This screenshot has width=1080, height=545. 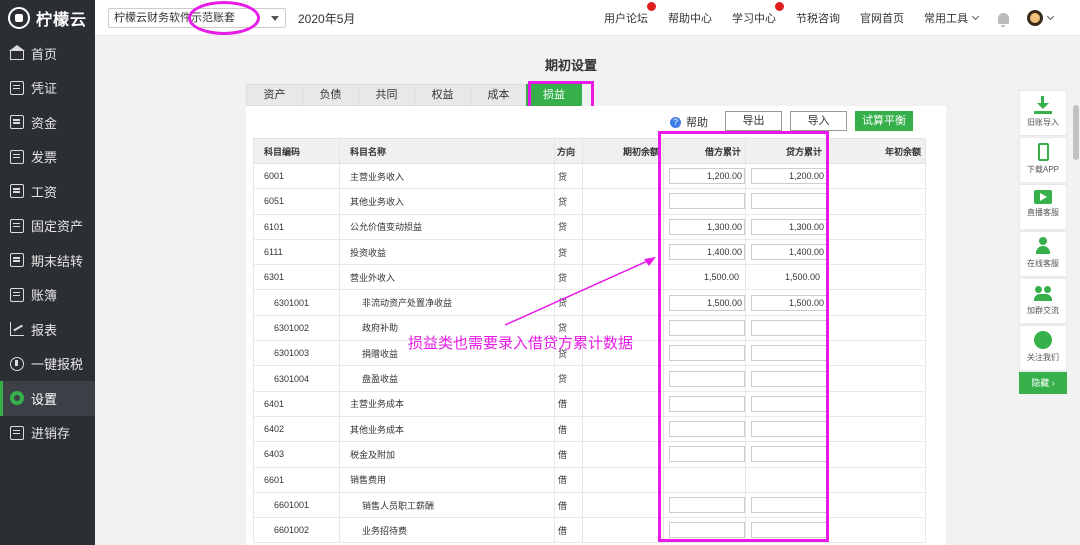 What do you see at coordinates (952, 18) in the screenshot?
I see `common-tools-menu: 常用工具` at bounding box center [952, 18].